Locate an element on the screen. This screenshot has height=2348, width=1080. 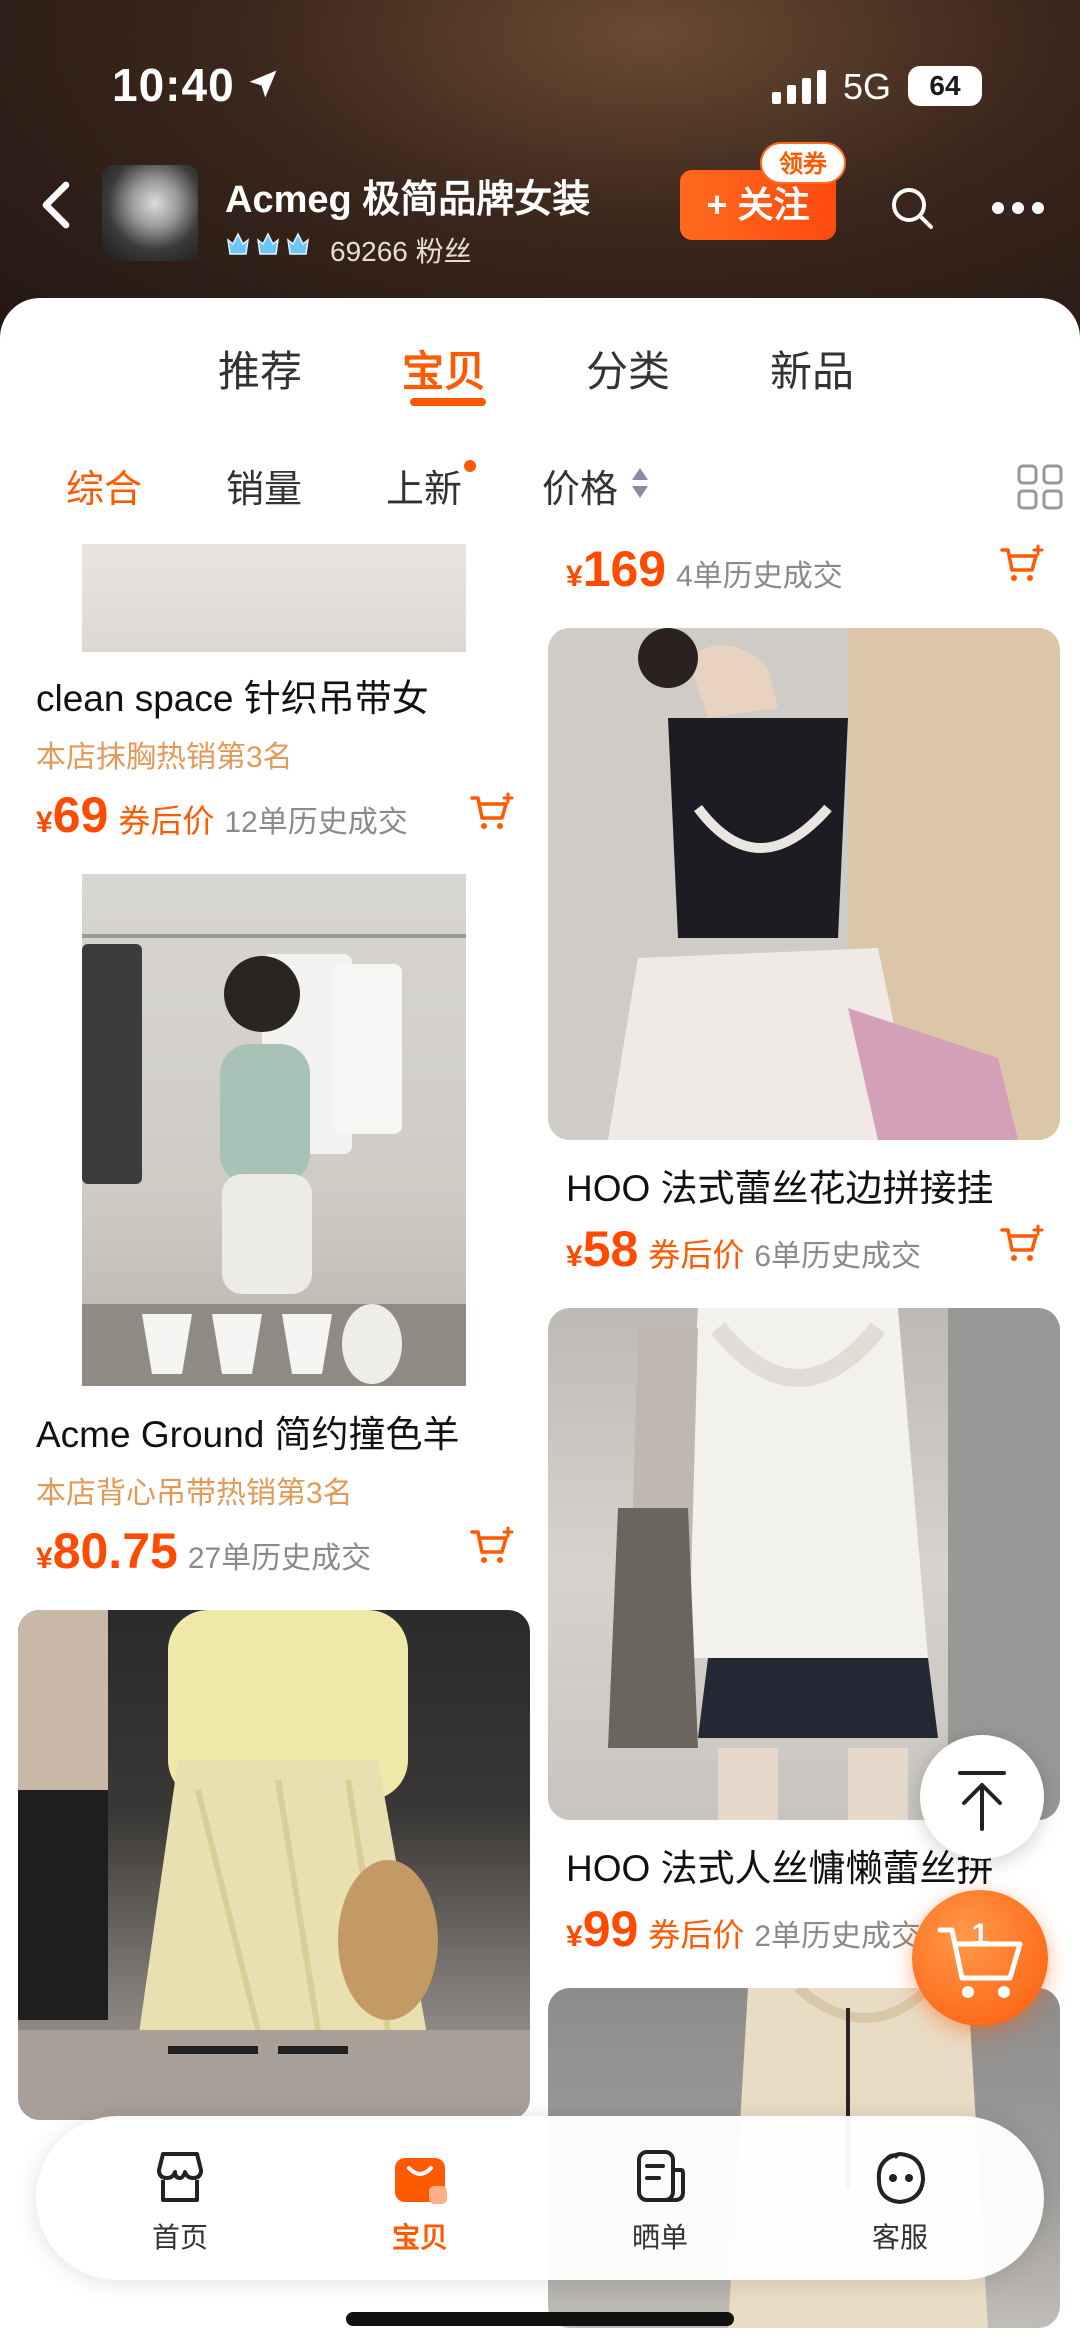
battery-indicator: 64 is located at coordinates (945, 86).